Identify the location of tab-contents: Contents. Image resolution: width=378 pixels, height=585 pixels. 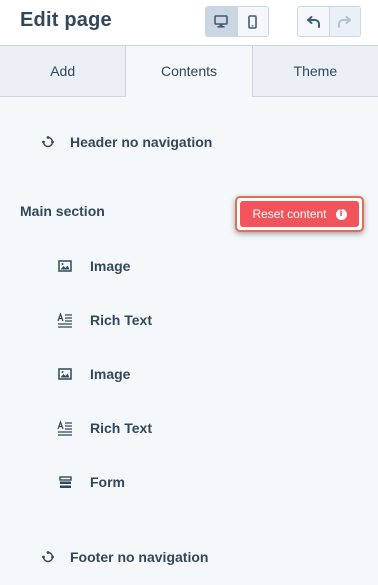
(188, 71).